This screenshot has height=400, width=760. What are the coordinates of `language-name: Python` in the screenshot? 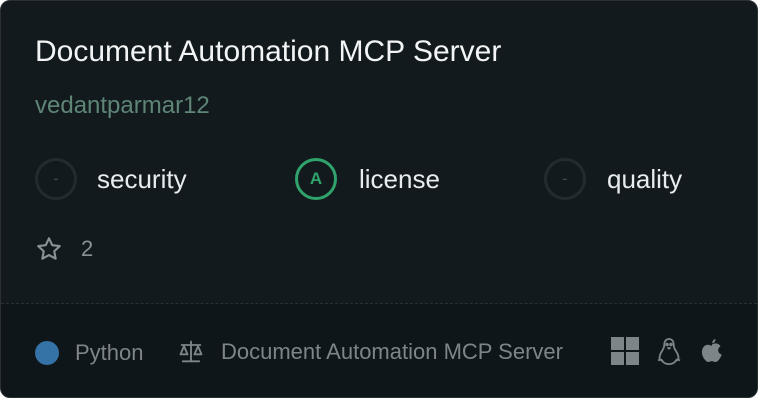 It's located at (109, 352).